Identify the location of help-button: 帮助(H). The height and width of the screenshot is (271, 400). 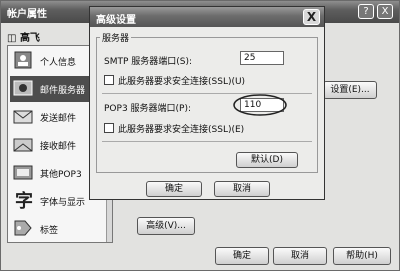
(362, 256).